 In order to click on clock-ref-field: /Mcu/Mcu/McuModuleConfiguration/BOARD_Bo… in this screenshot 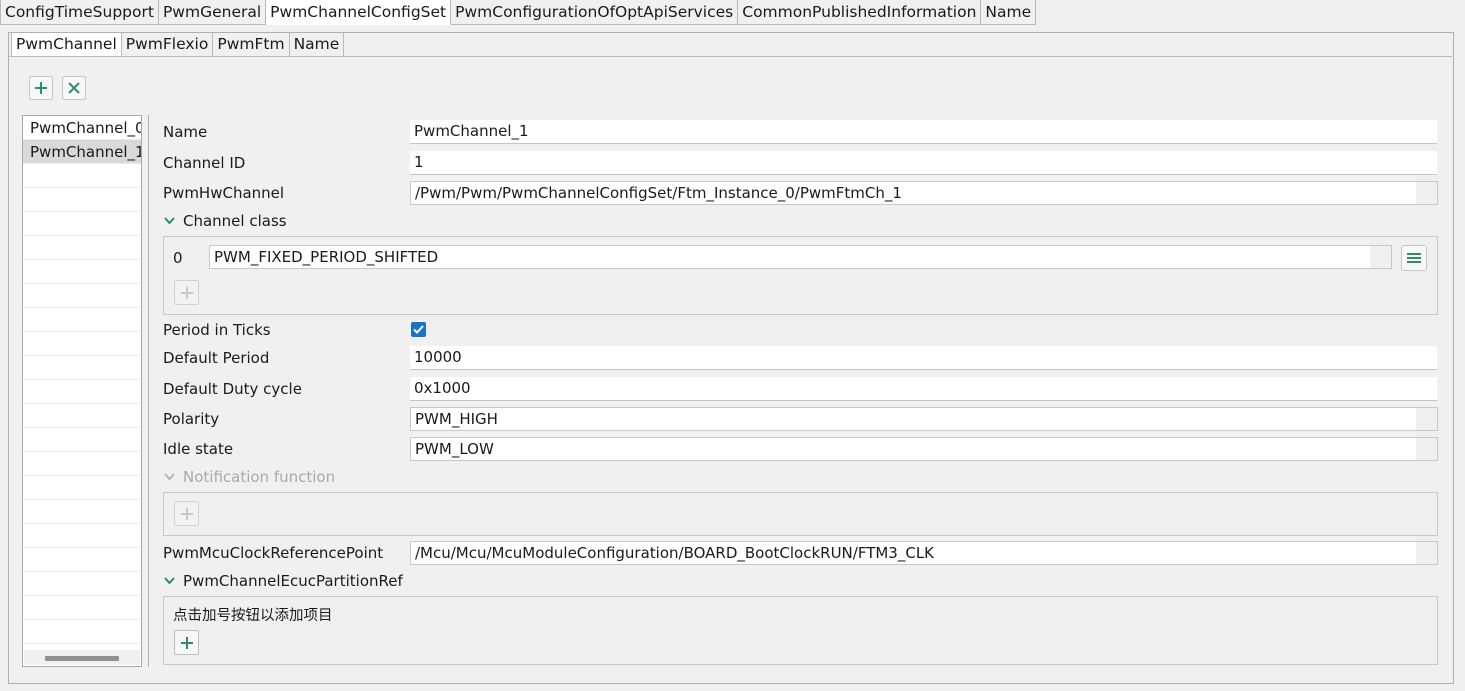, I will do `click(924, 553)`.